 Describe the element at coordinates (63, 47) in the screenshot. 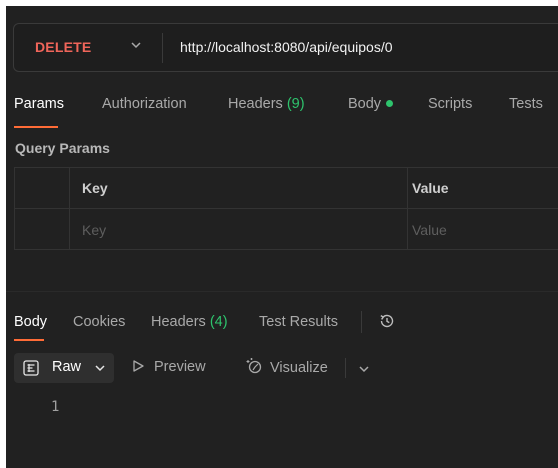

I see `method-select: DELETE` at that location.